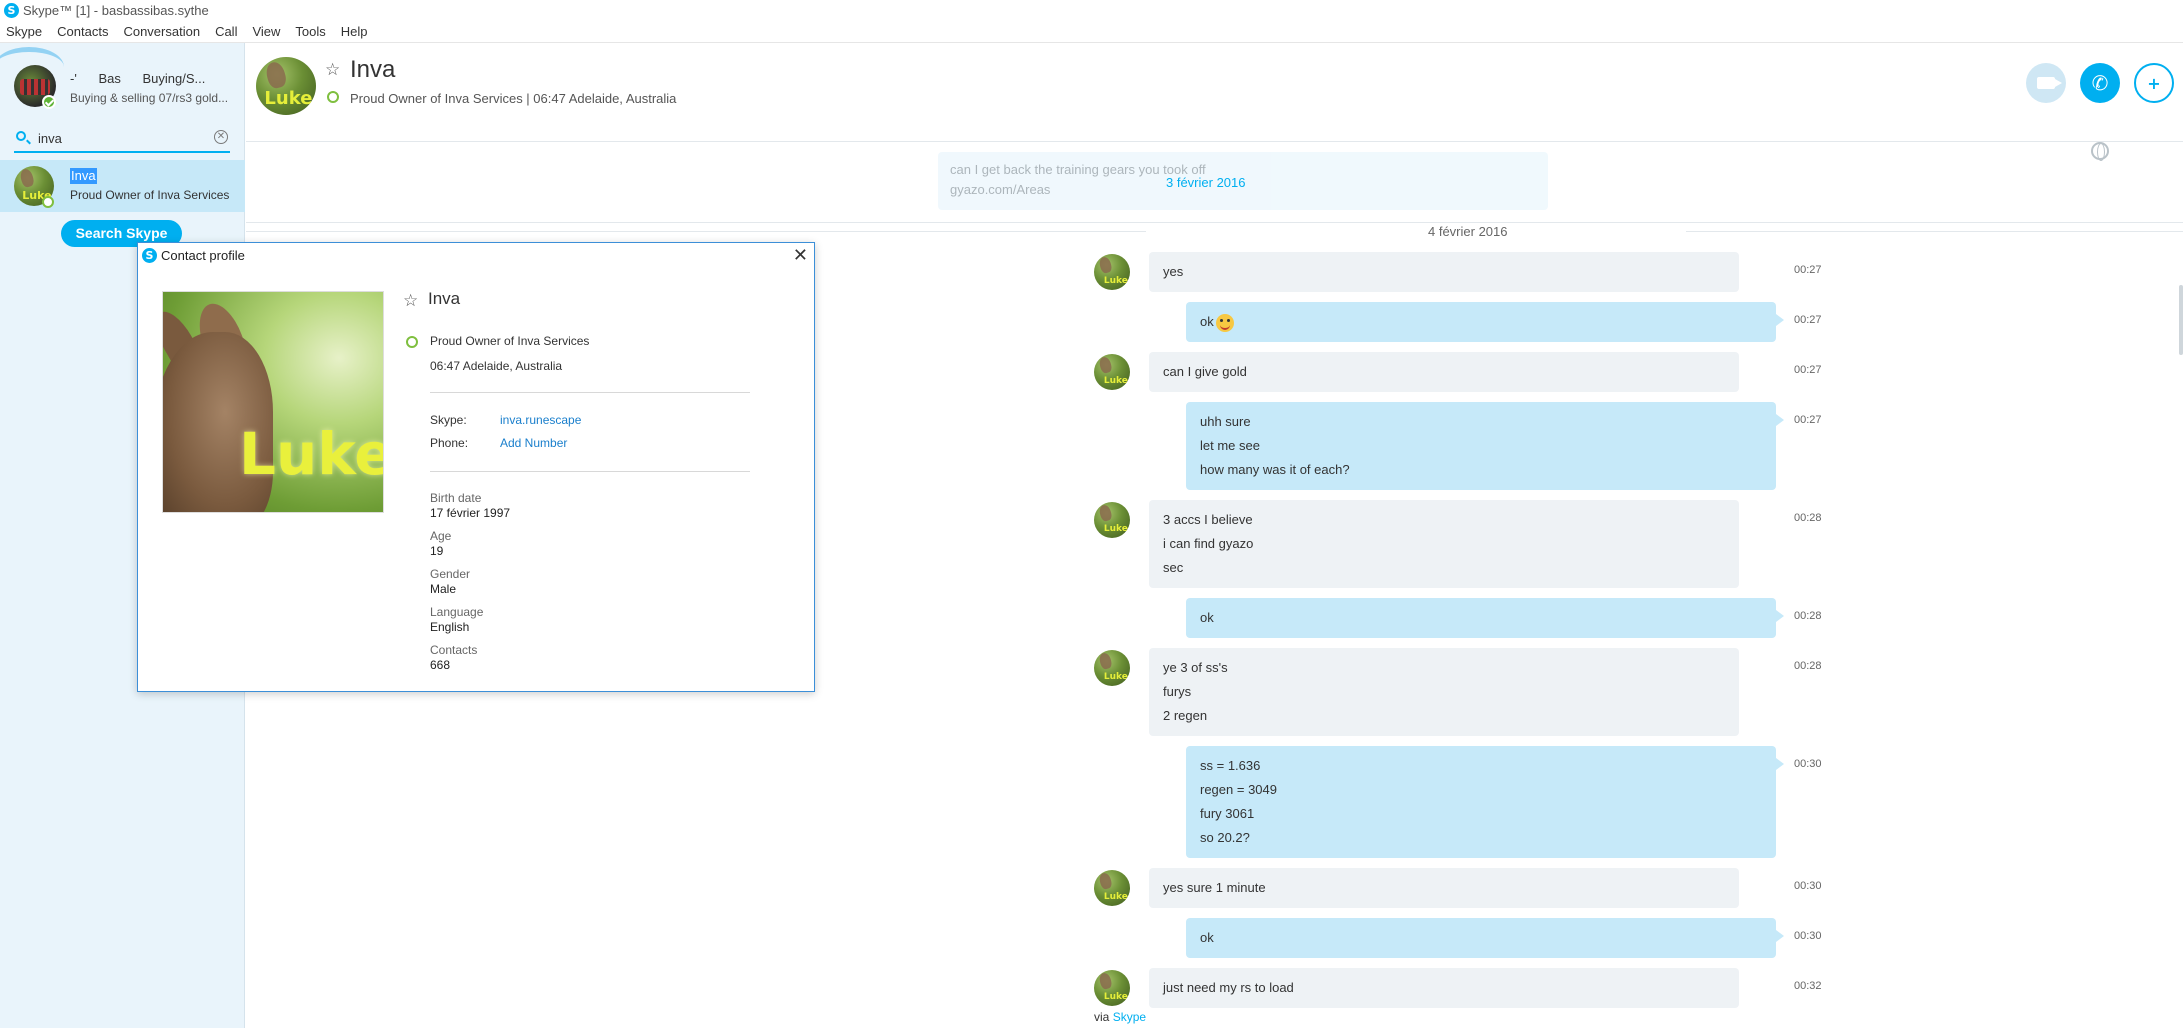  I want to click on contact-avatar: Luke, so click(286, 86).